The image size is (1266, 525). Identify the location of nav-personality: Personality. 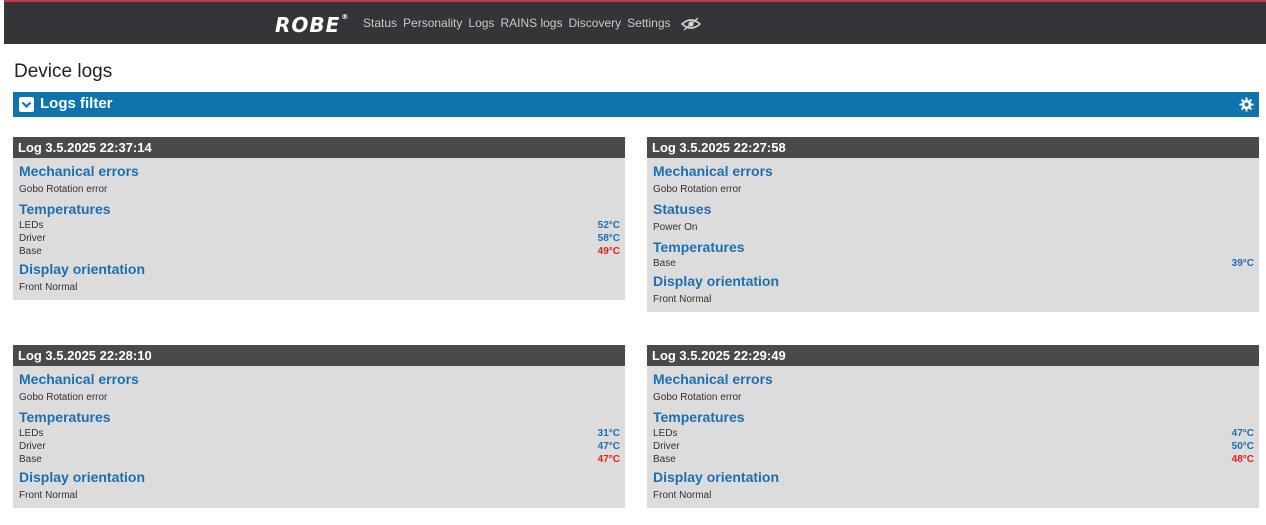
(432, 23).